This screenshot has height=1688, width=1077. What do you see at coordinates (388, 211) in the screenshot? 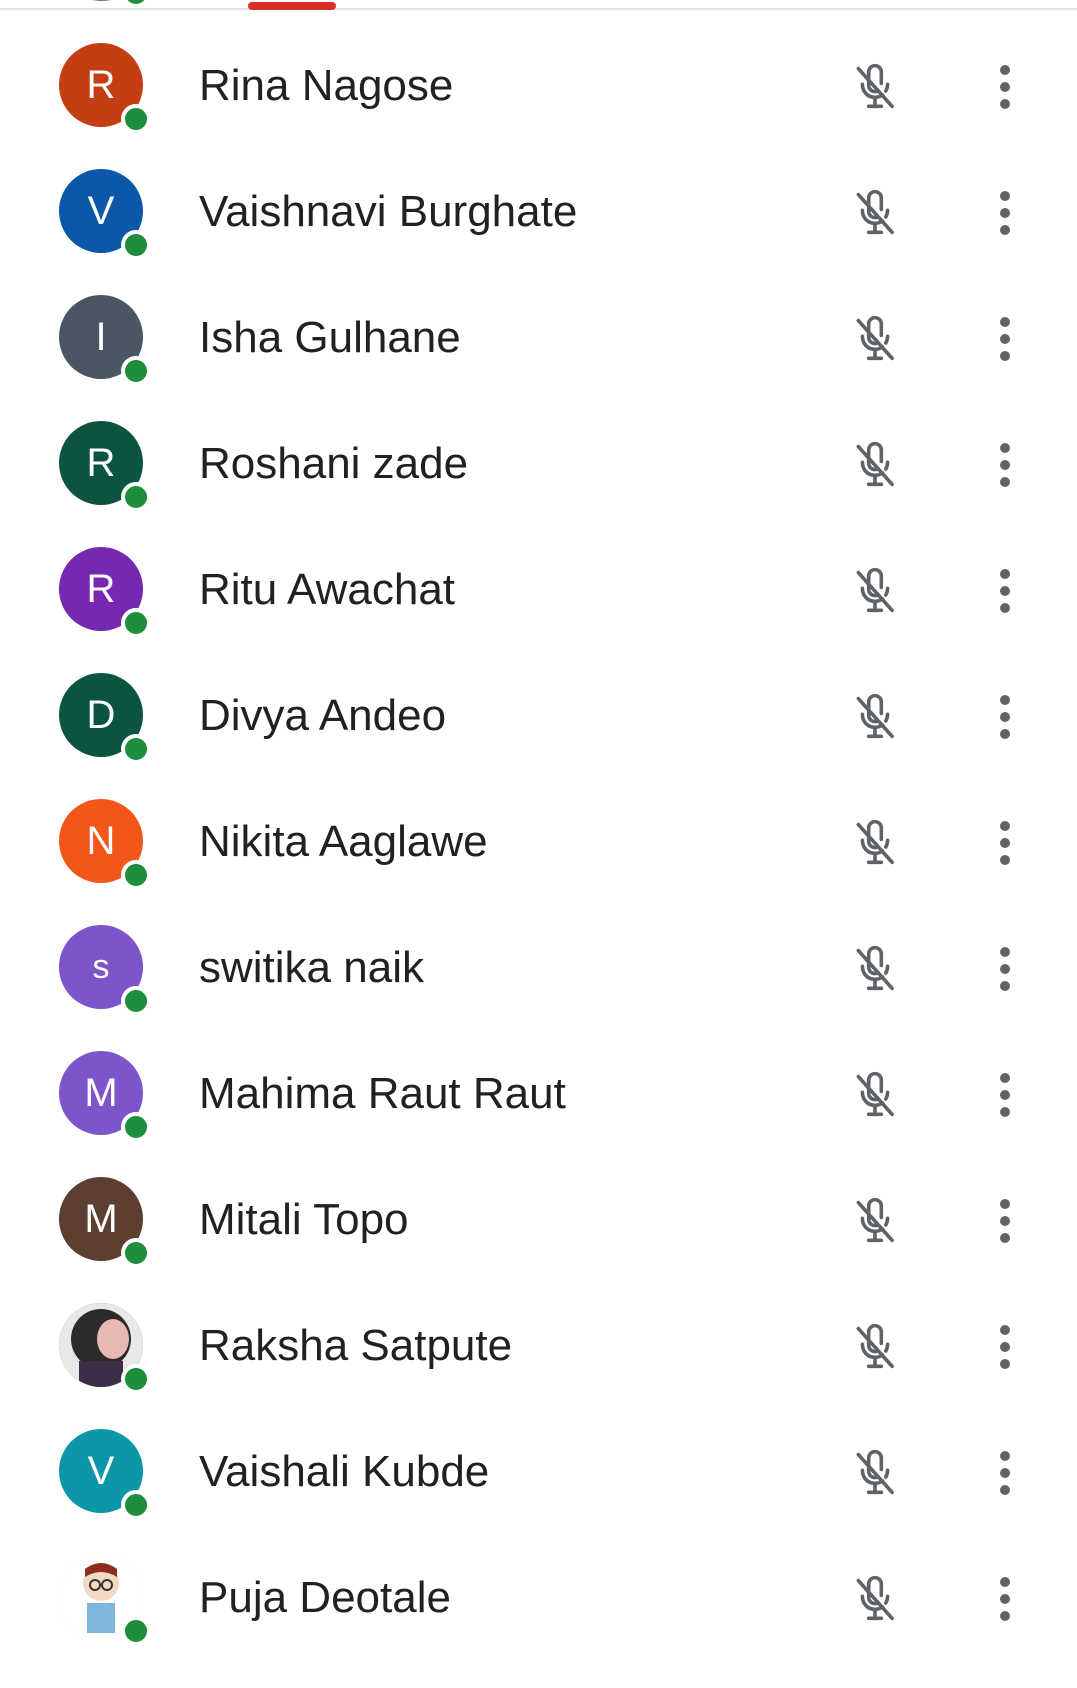
I see `participant-name: Vaishnavi Burghate` at bounding box center [388, 211].